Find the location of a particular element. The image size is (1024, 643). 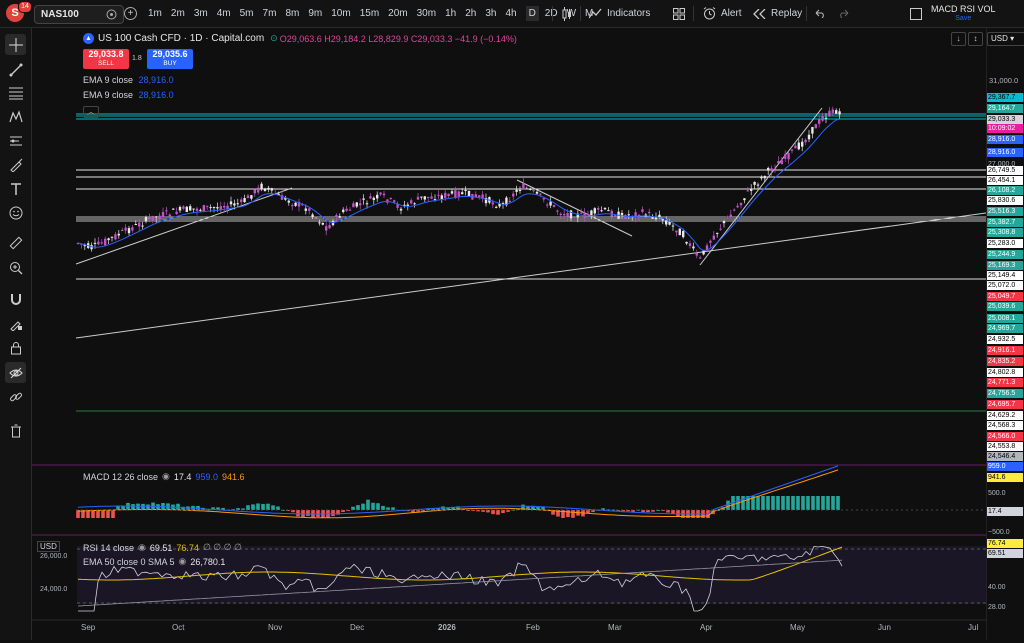

indicators-button: Indicators is located at coordinates (619, 13).